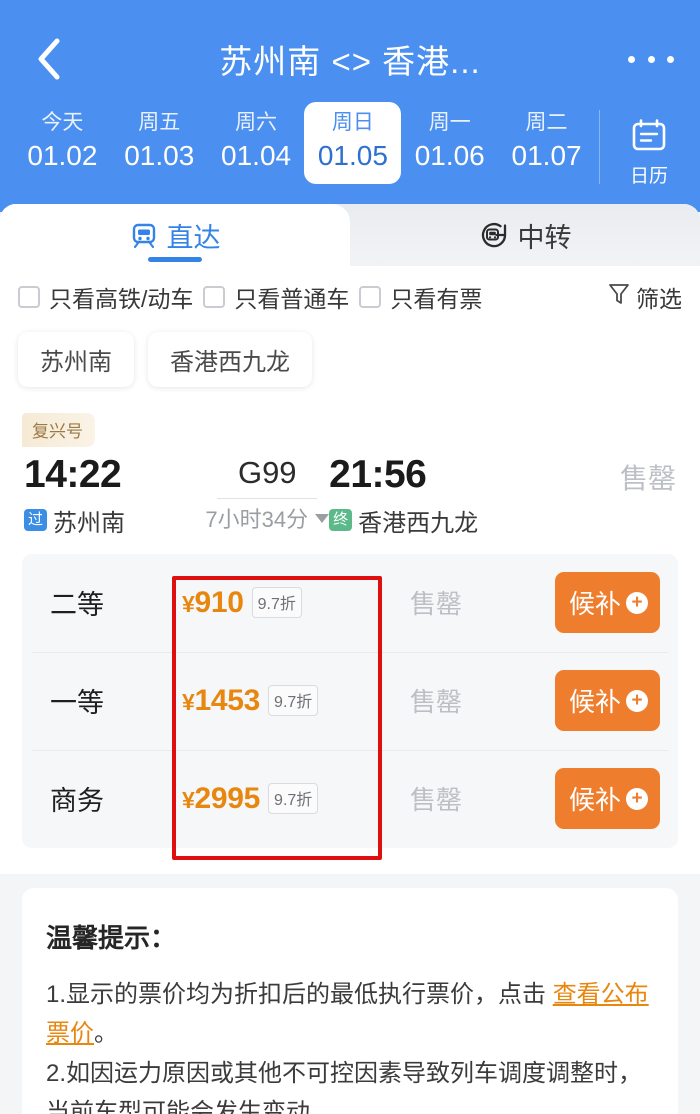 The width and height of the screenshot is (700, 1114). I want to click on currency-symbol: ¥, so click(188, 603).